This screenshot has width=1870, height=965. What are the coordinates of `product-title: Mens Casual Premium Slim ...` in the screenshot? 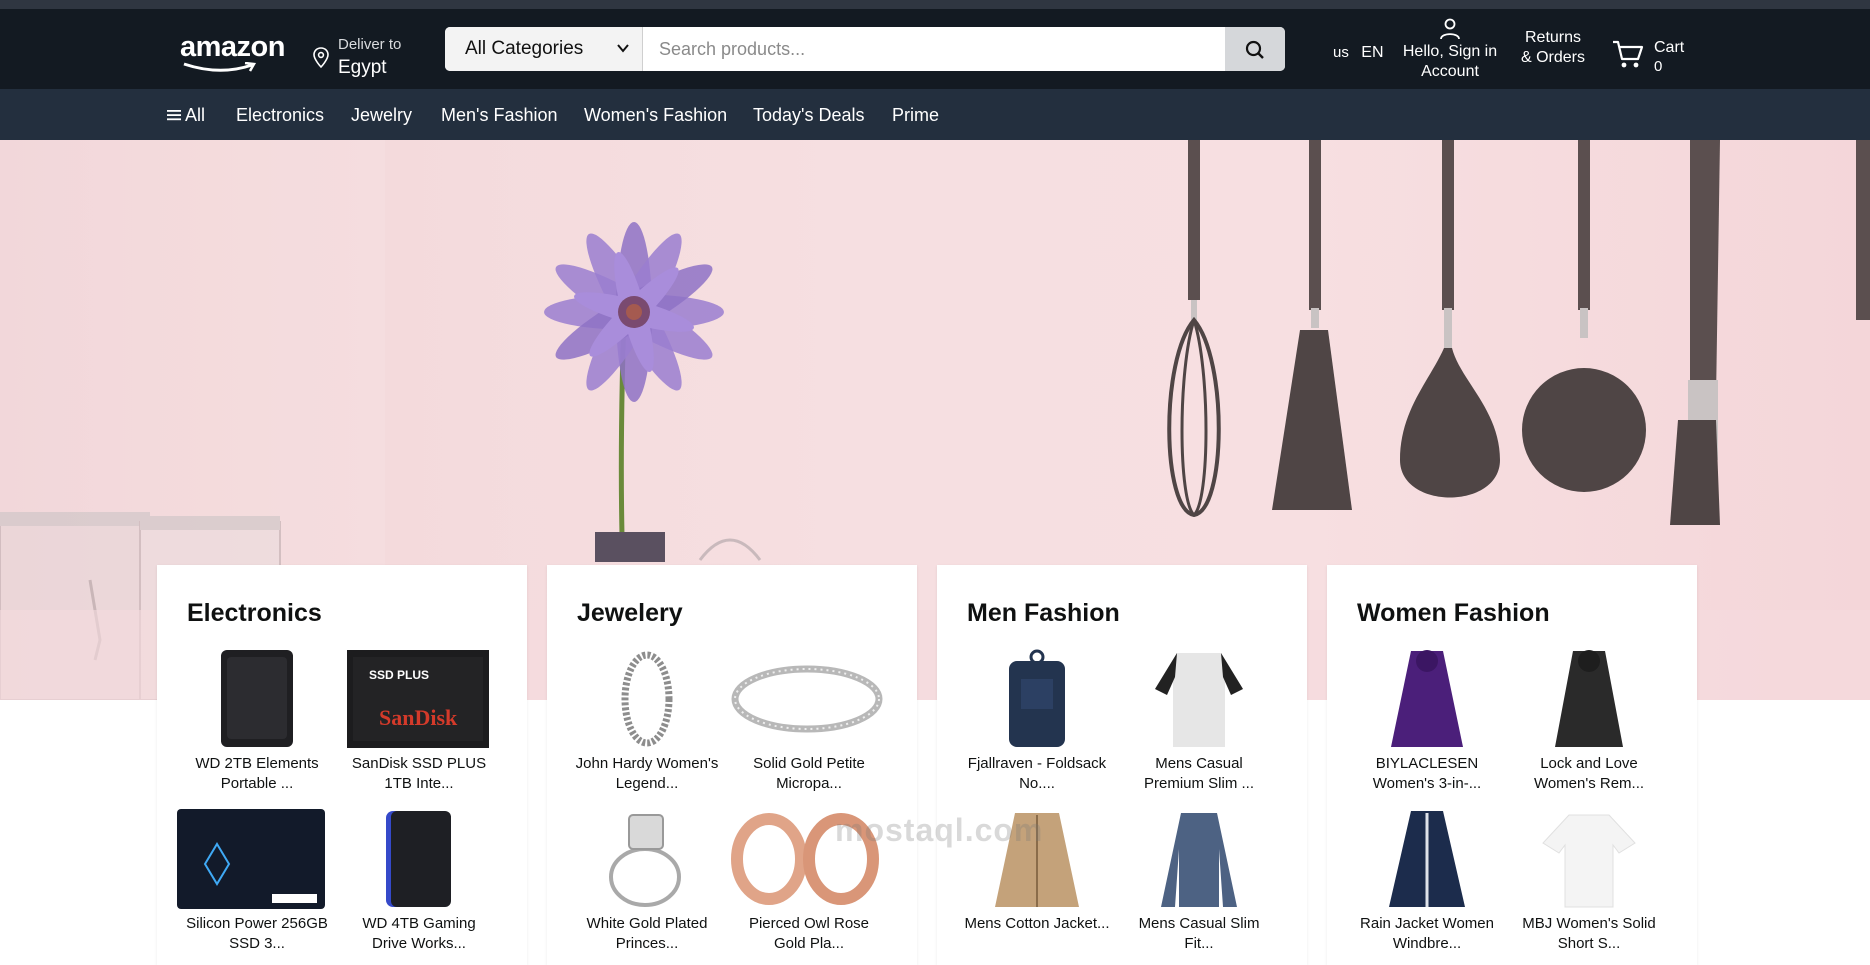 It's located at (1198, 773).